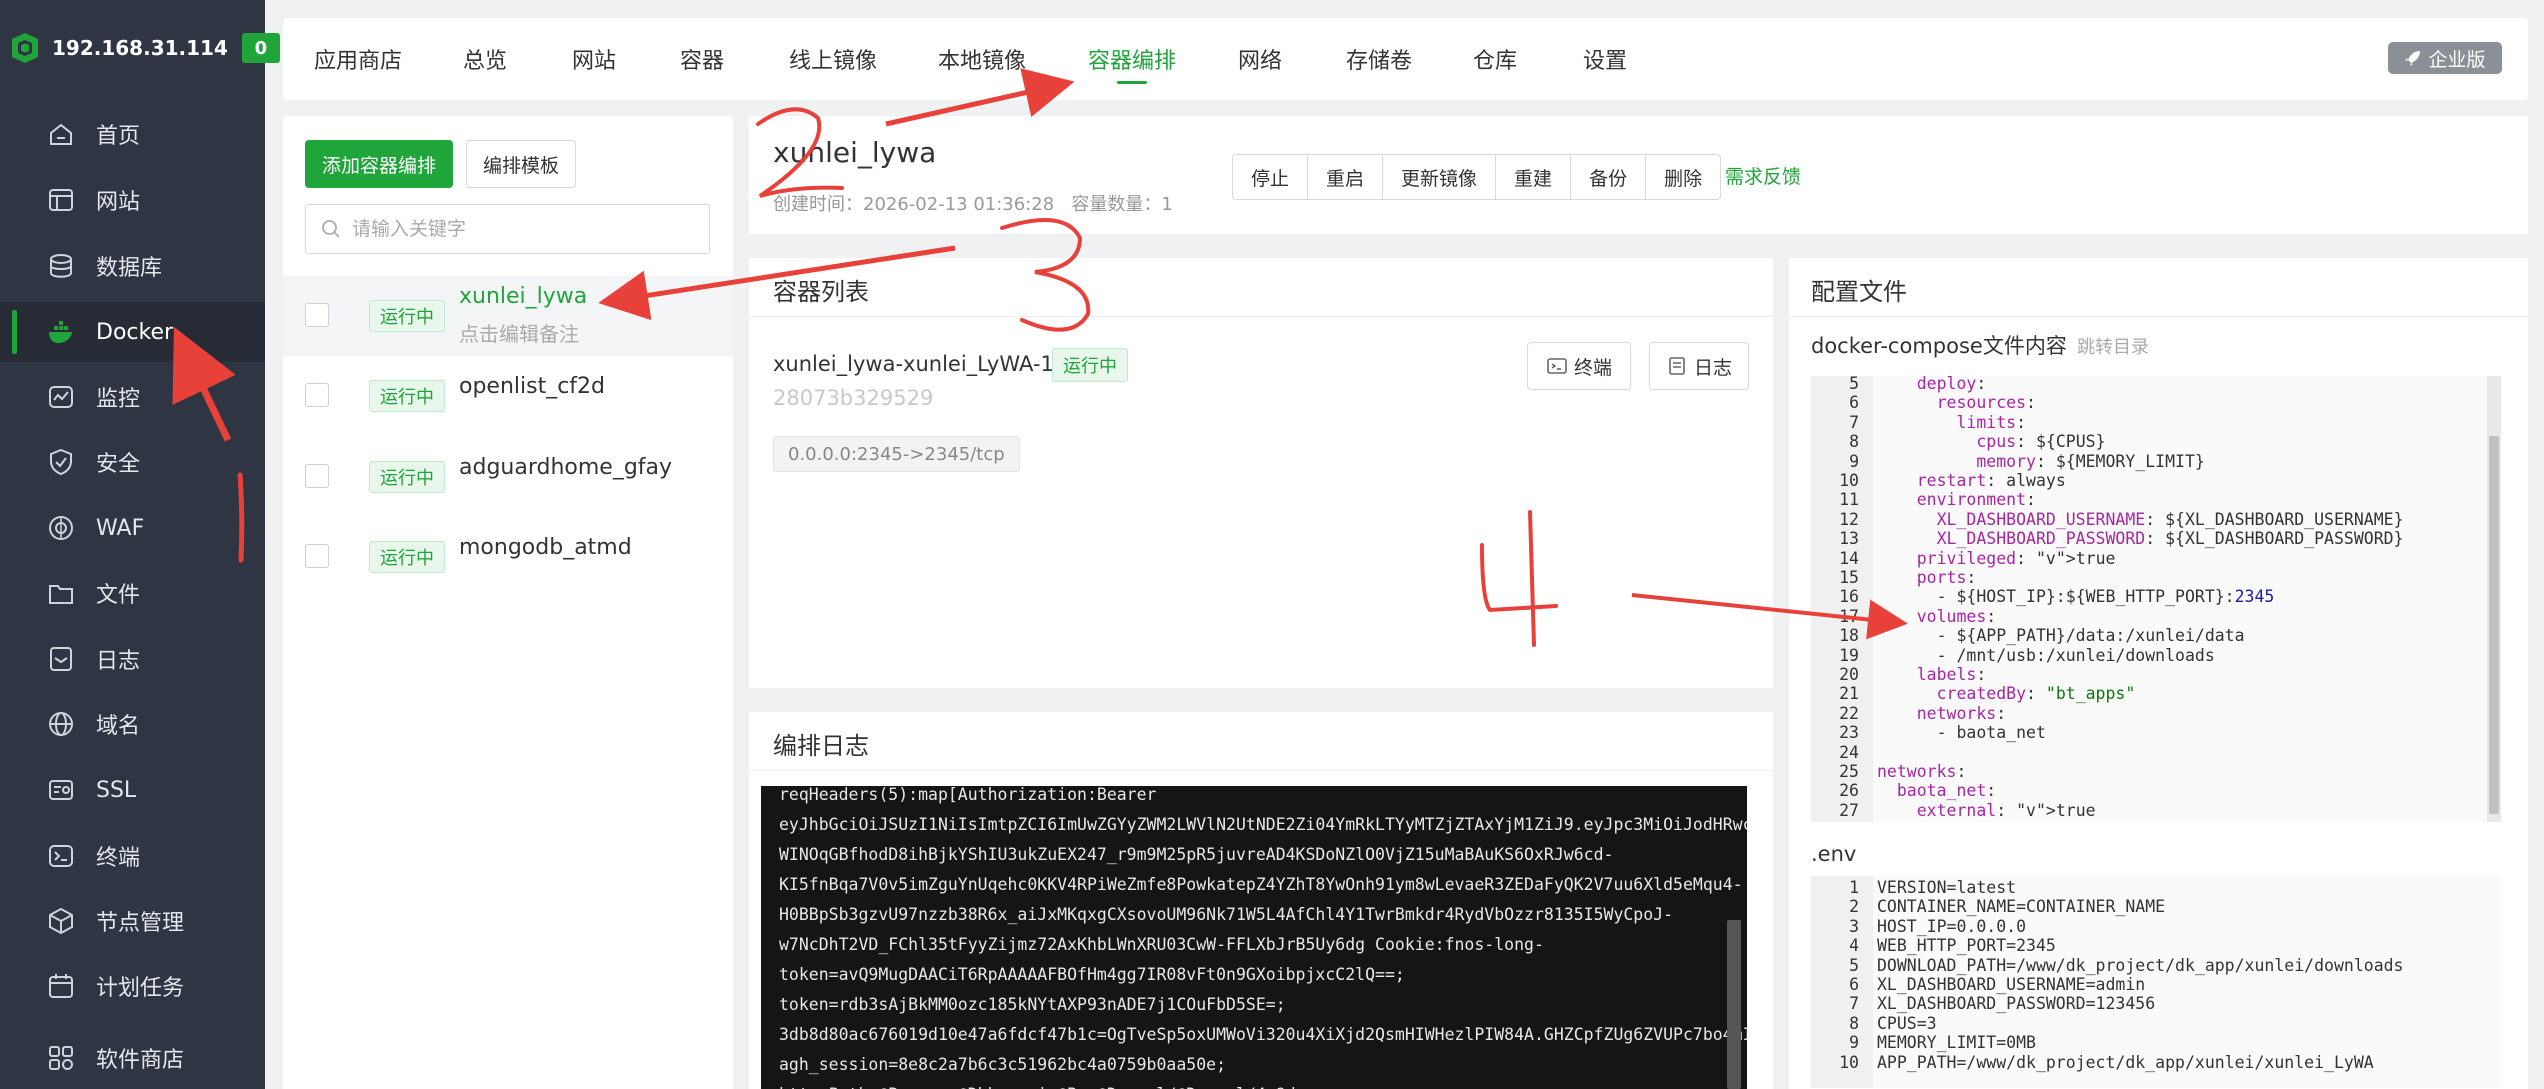  What do you see at coordinates (1849, 539) in the screenshot?
I see `line-number: 13` at bounding box center [1849, 539].